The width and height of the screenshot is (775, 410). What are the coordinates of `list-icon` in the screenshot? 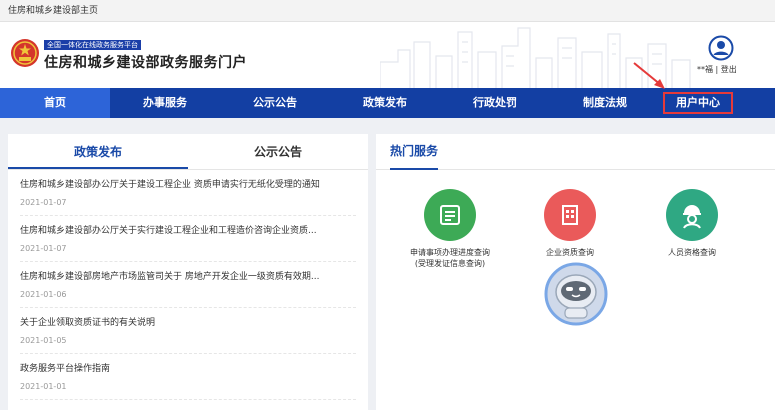 It's located at (450, 215).